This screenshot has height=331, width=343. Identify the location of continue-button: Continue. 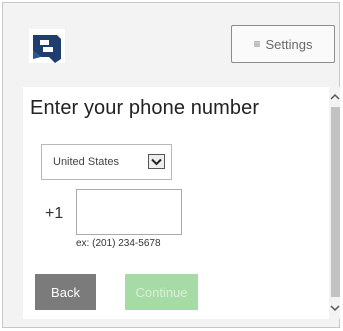
(161, 292).